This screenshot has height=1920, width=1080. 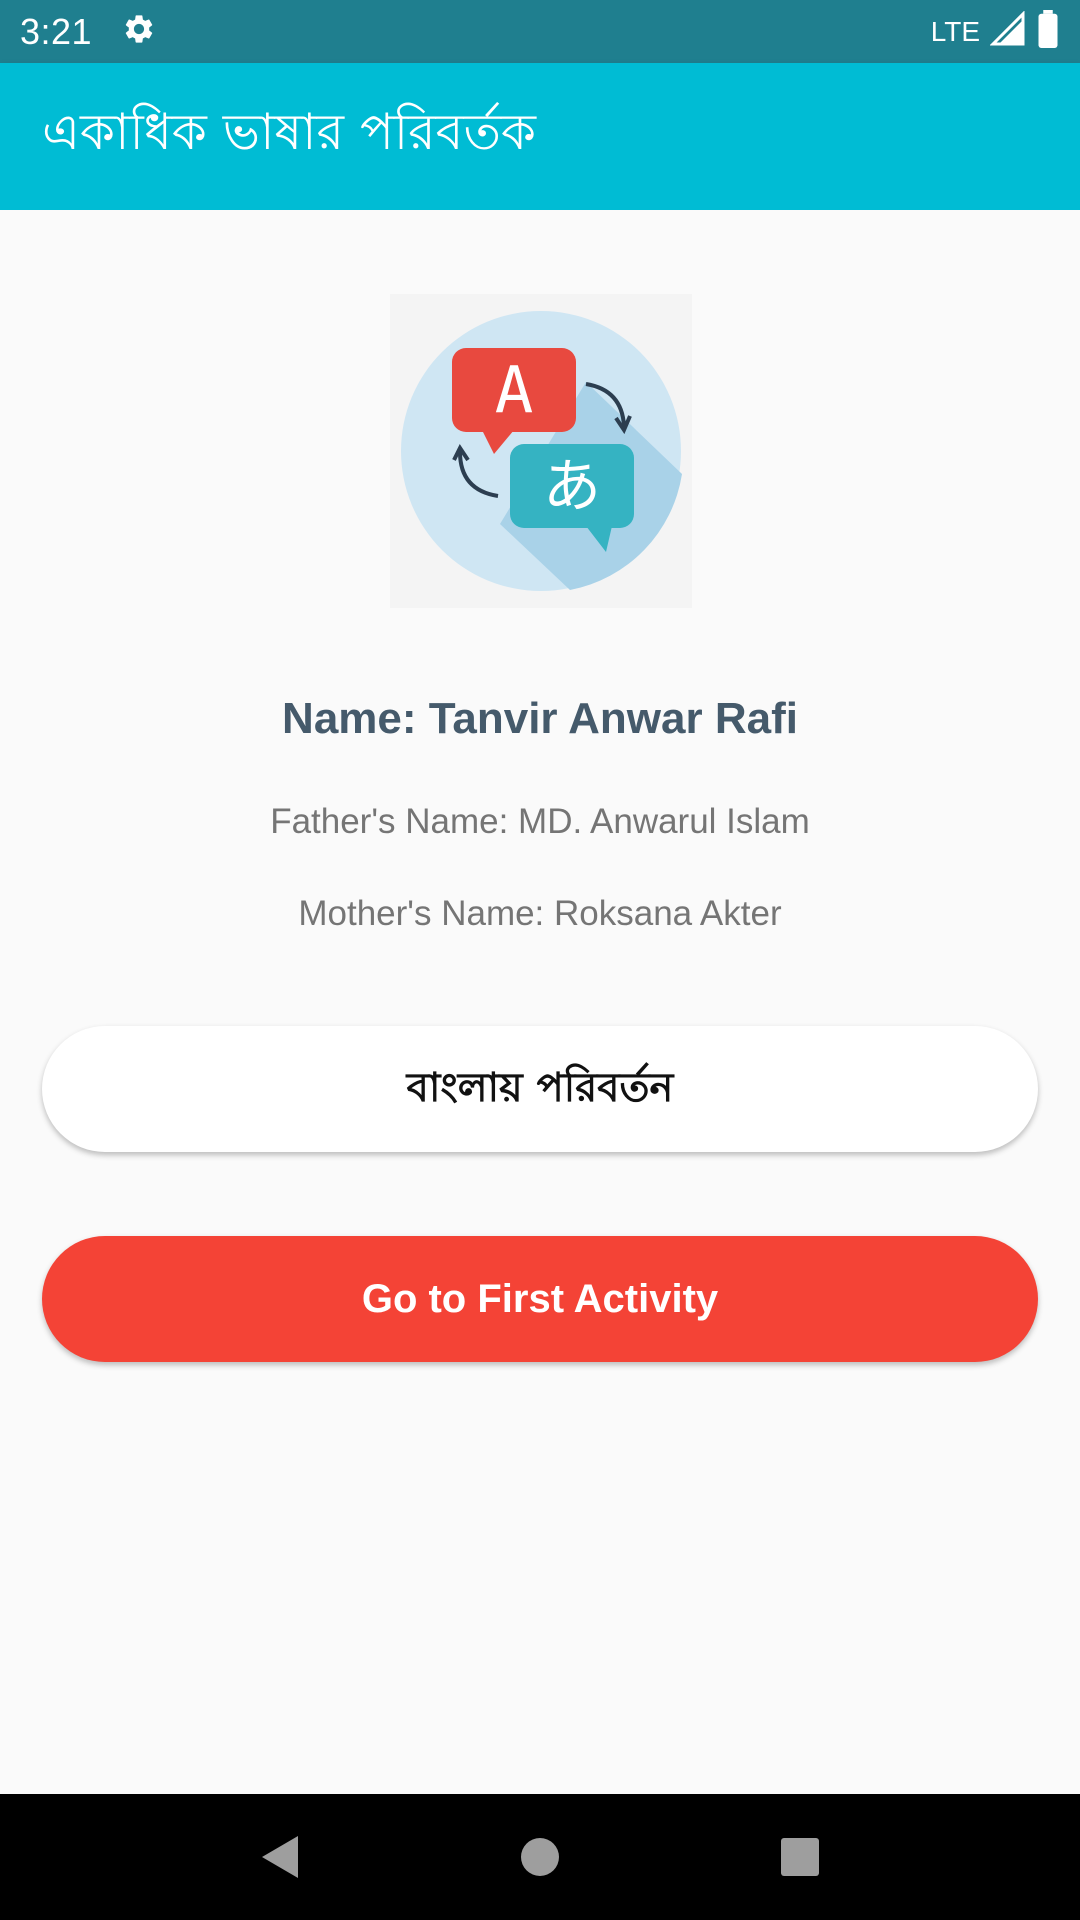 I want to click on network-label: LTE, so click(x=955, y=31).